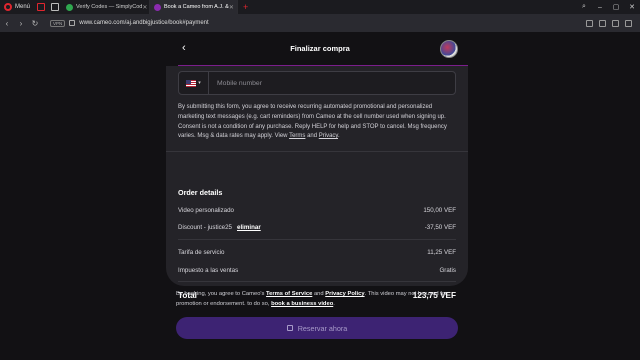 The height and width of the screenshot is (360, 640). I want to click on search-tabs-icon: ⌕, so click(584, 7).